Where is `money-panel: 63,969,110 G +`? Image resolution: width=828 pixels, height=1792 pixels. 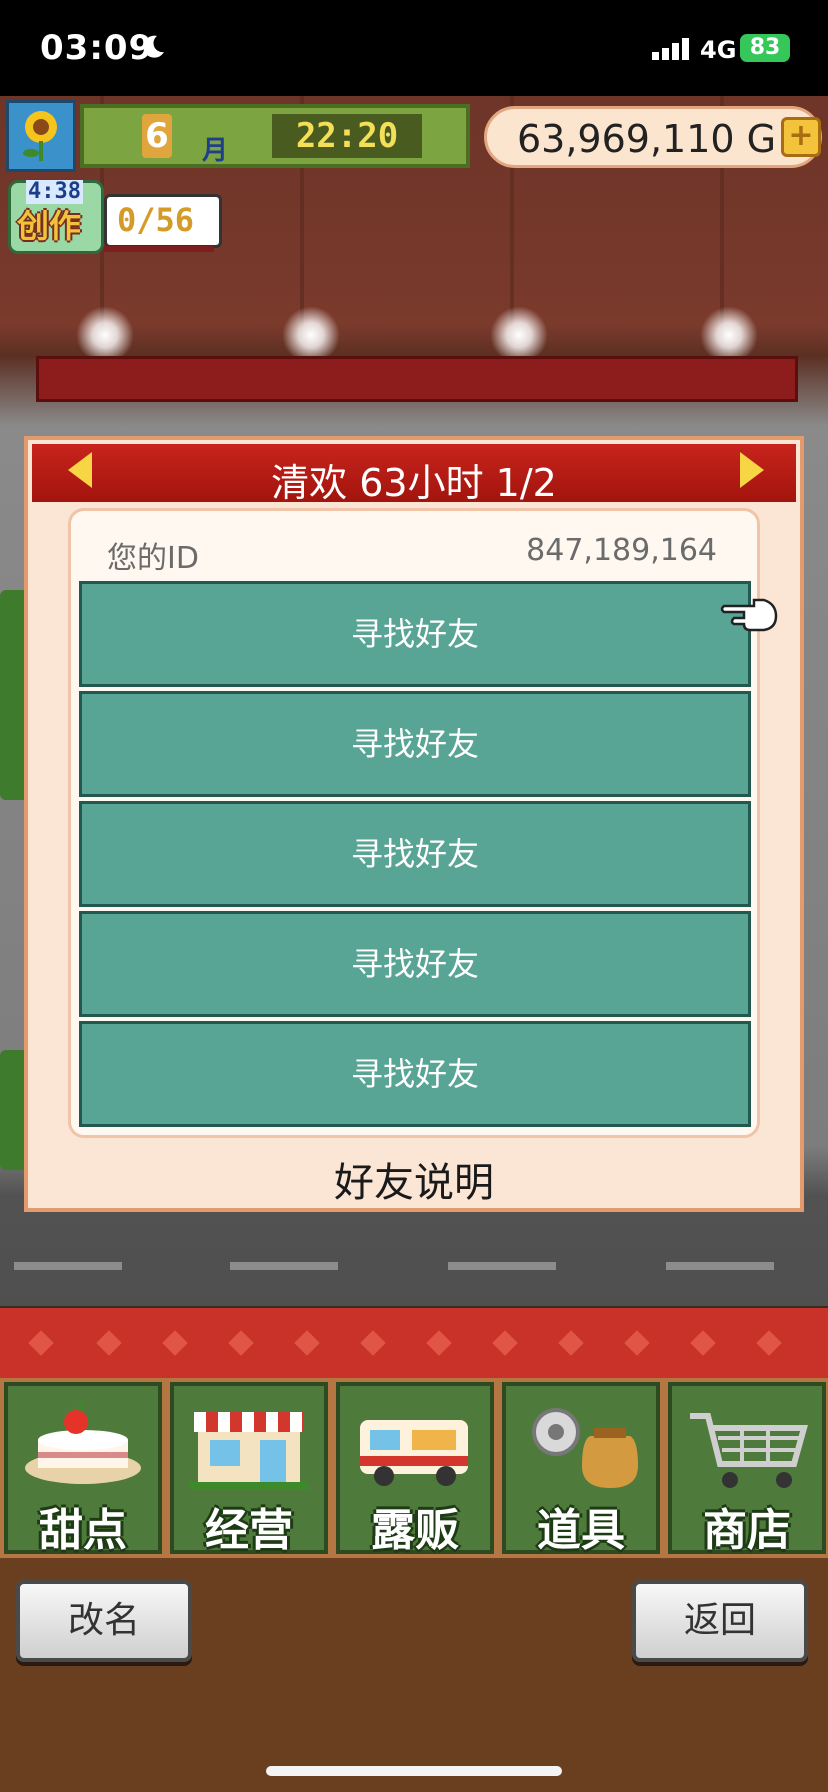 money-panel: 63,969,110 G + is located at coordinates (653, 137).